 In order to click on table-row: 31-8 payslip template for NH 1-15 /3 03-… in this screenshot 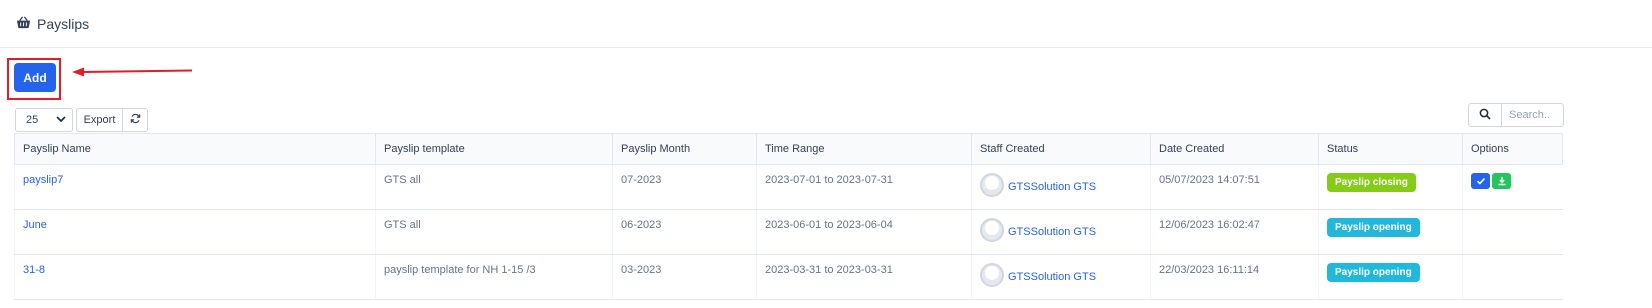, I will do `click(788, 277)`.